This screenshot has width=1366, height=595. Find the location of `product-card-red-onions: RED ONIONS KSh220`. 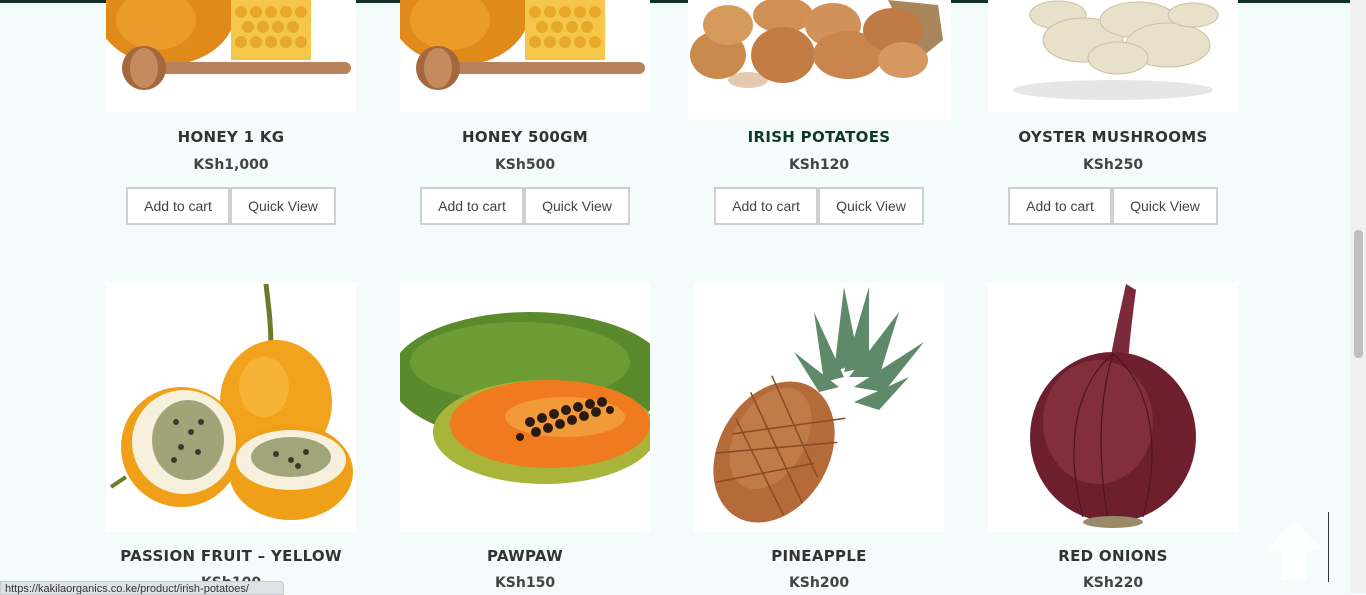

product-card-red-onions: RED ONIONS KSh220 is located at coordinates (1113, 437).